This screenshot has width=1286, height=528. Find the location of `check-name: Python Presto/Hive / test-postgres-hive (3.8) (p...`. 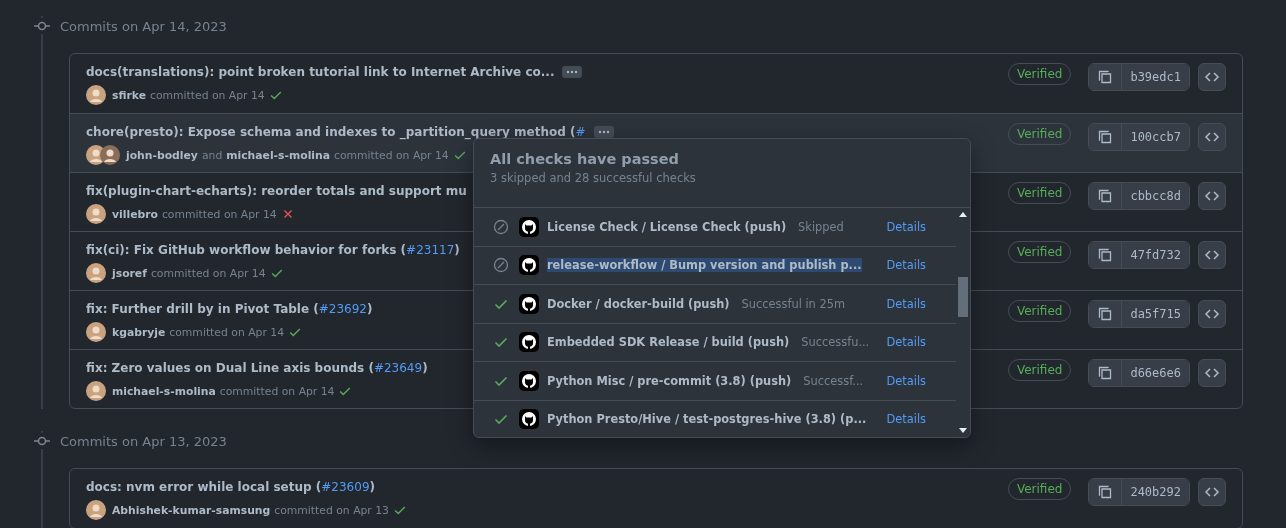

check-name: Python Presto/Hive / test-postgres-hive (3.8) (p... is located at coordinates (707, 419).